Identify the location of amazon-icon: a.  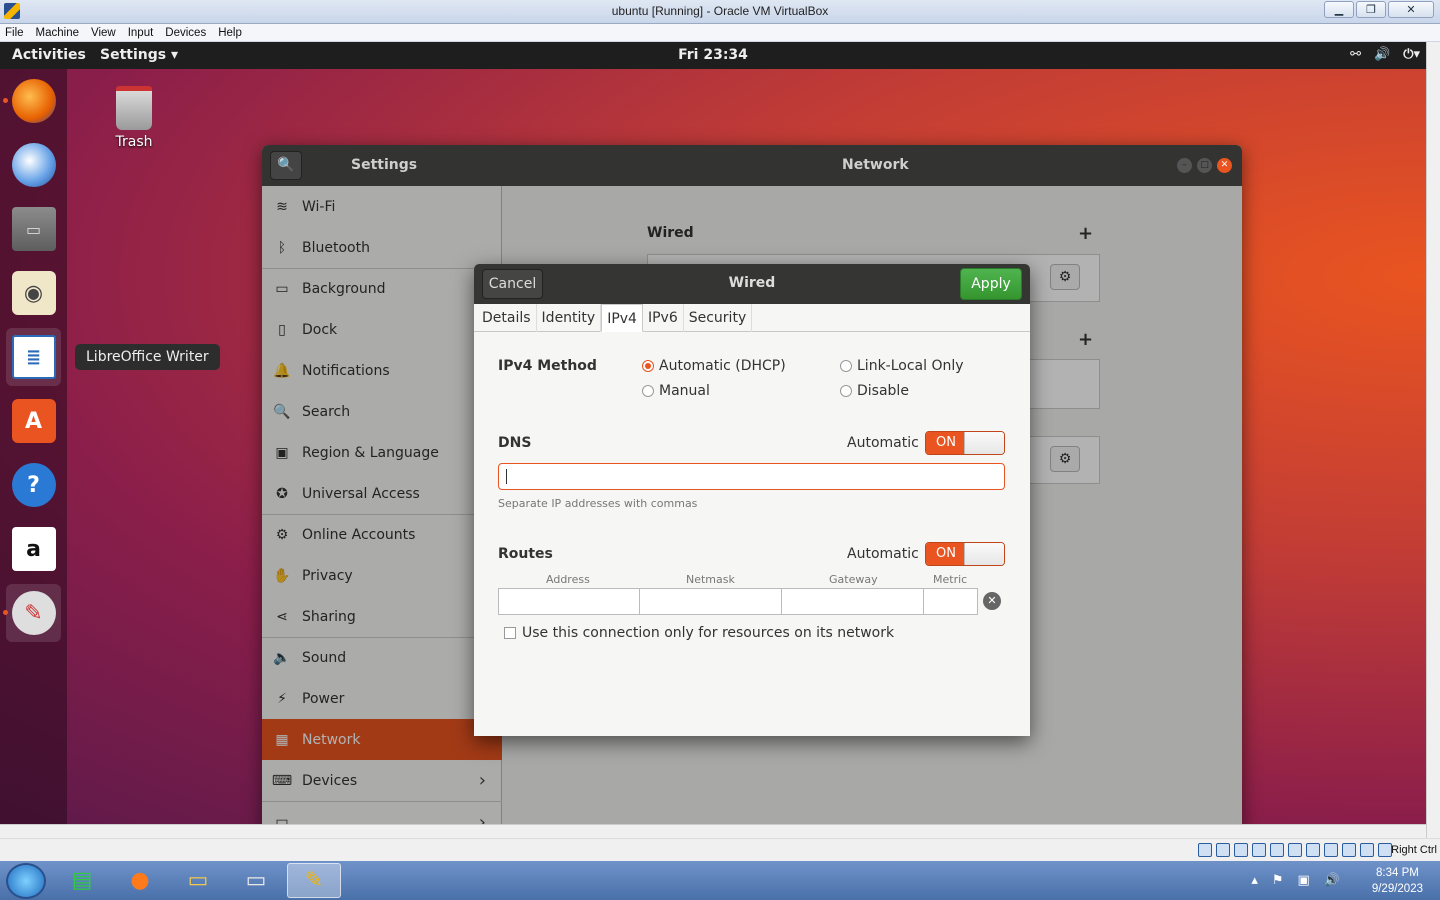
(33, 549).